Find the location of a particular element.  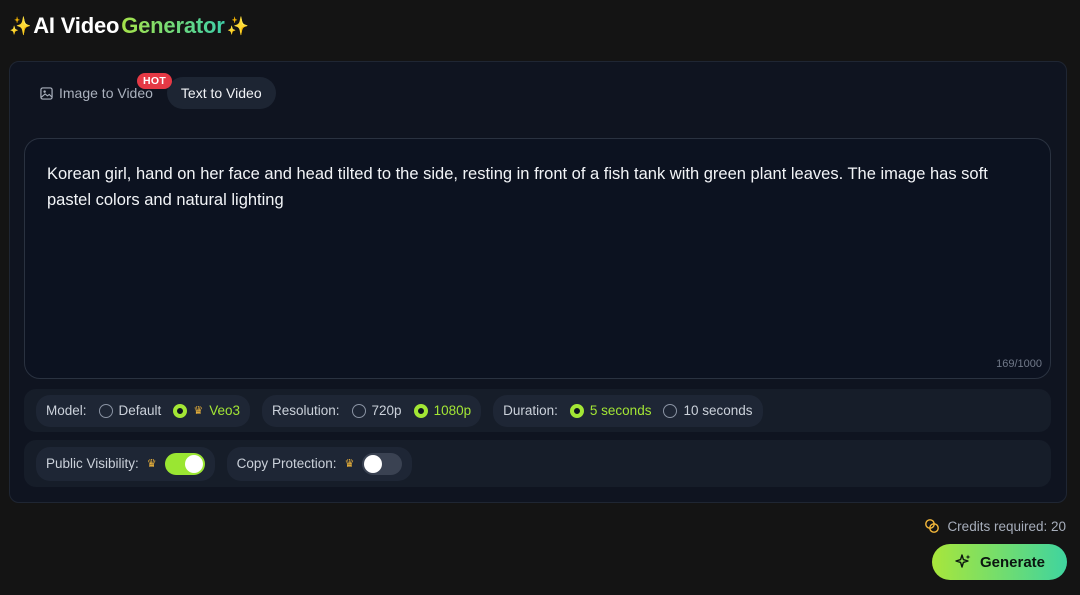

model-group: Model: Default ♛ Veo3 is located at coordinates (143, 410).